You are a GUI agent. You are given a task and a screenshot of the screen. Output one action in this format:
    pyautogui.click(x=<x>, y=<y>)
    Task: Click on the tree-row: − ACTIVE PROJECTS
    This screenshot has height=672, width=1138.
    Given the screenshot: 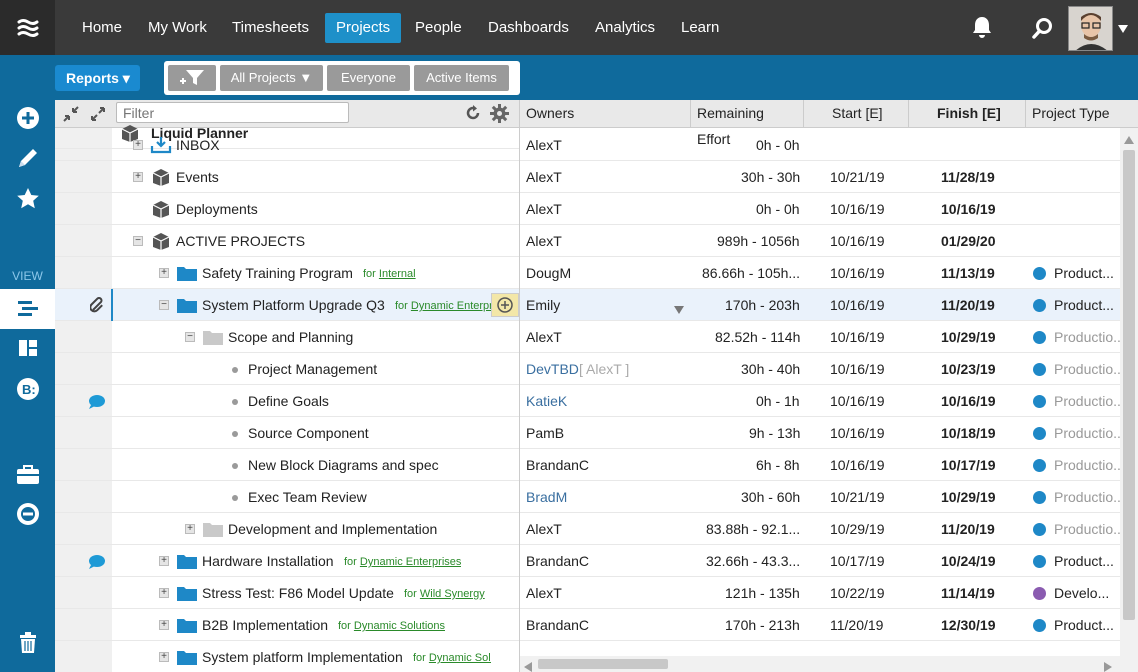 What is the action you would take?
    pyautogui.click(x=287, y=241)
    